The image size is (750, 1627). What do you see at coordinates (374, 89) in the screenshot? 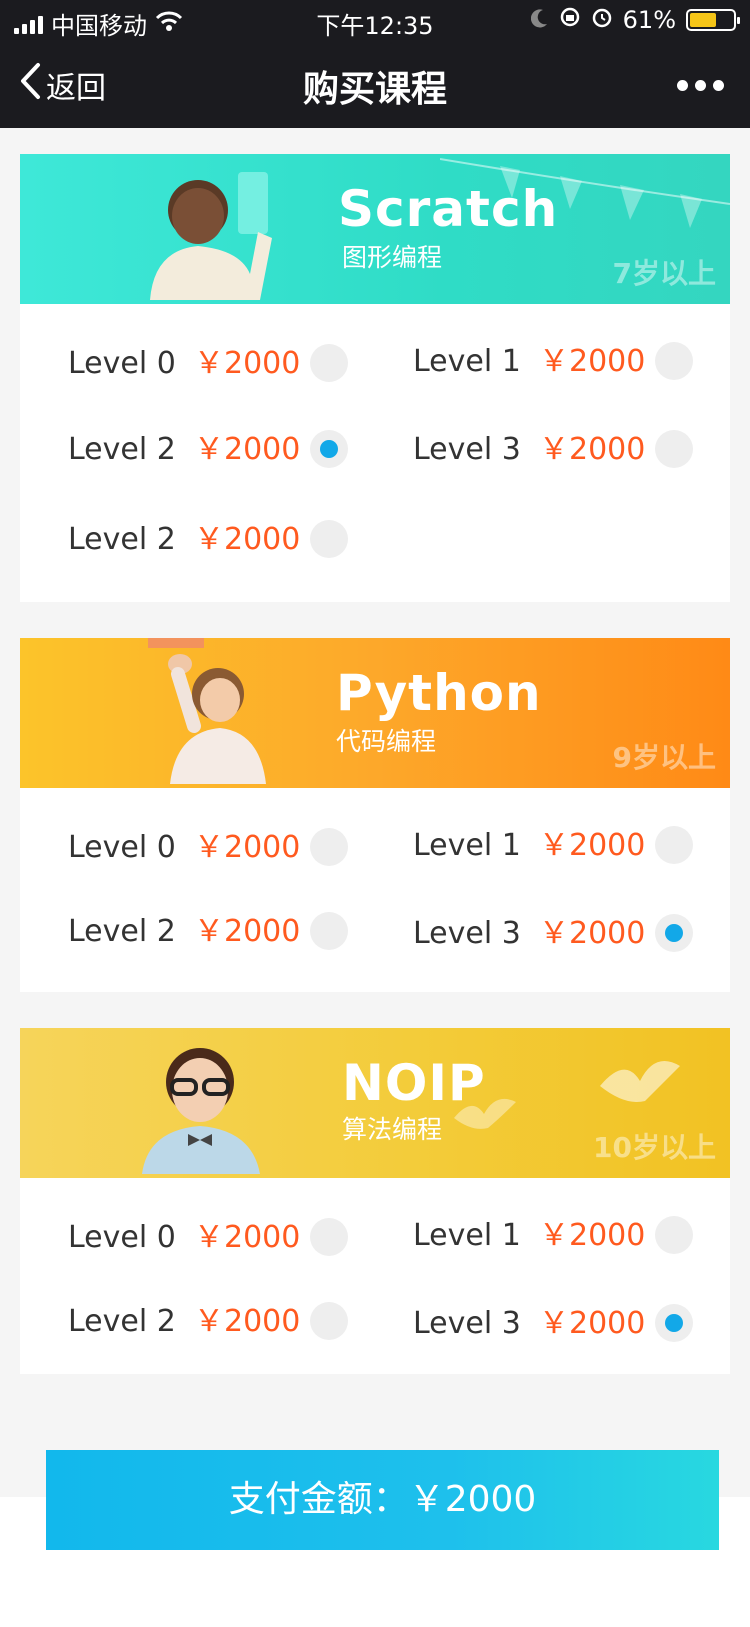
I see `page-title: 购买课程` at bounding box center [374, 89].